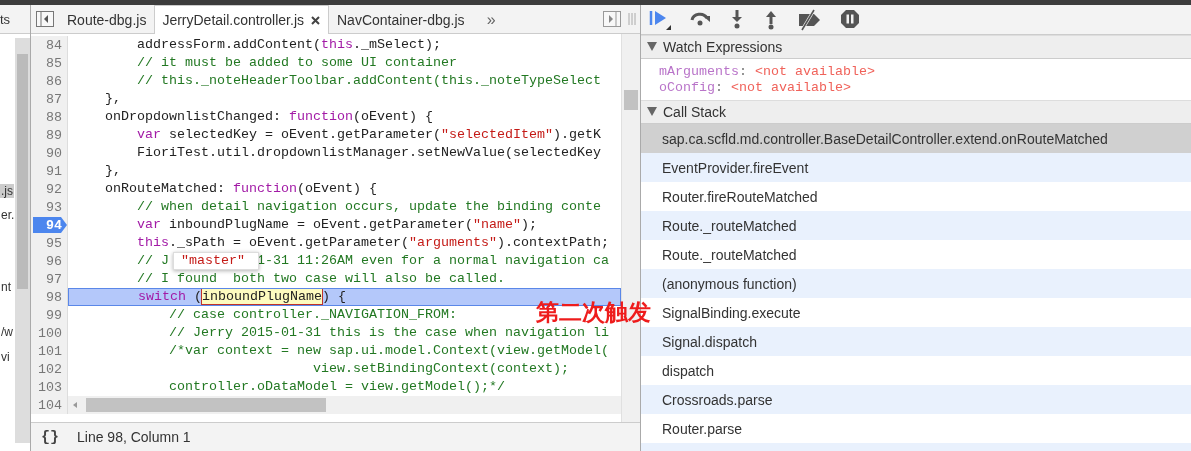 The height and width of the screenshot is (451, 1191). I want to click on call-stack-frame: Signal.dispatch, so click(709, 341).